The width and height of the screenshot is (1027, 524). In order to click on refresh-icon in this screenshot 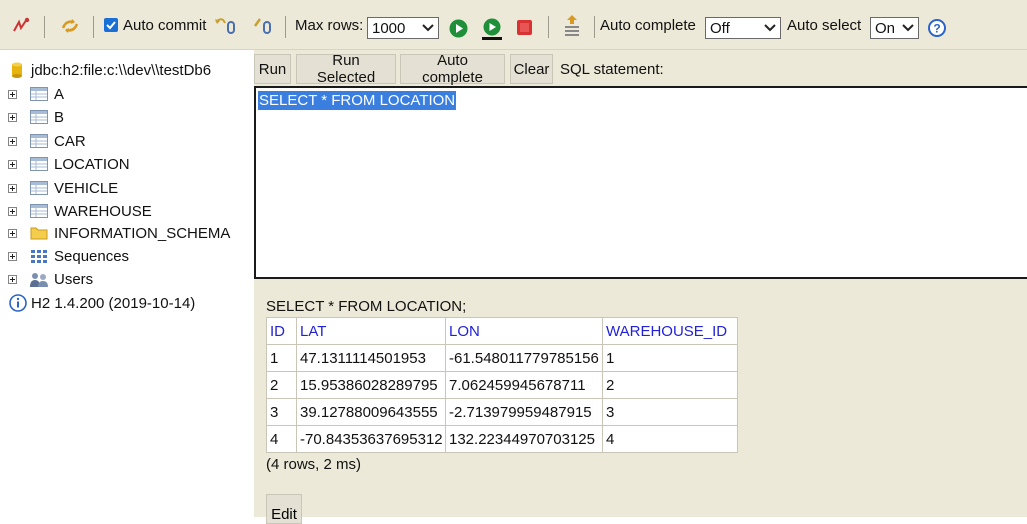, I will do `click(70, 26)`.